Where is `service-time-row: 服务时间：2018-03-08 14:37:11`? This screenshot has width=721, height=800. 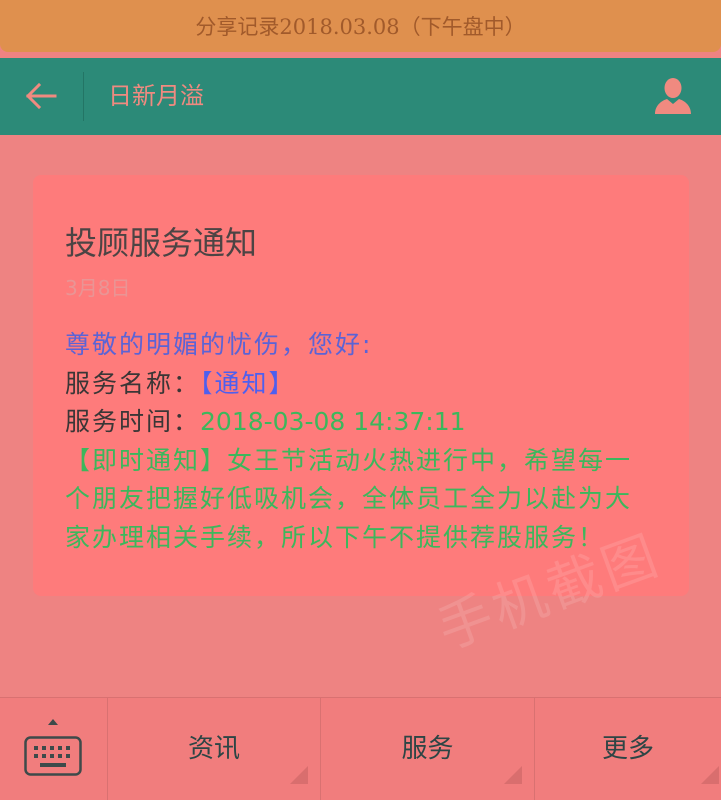 service-time-row: 服务时间：2018-03-08 14:37:11 is located at coordinates (365, 422).